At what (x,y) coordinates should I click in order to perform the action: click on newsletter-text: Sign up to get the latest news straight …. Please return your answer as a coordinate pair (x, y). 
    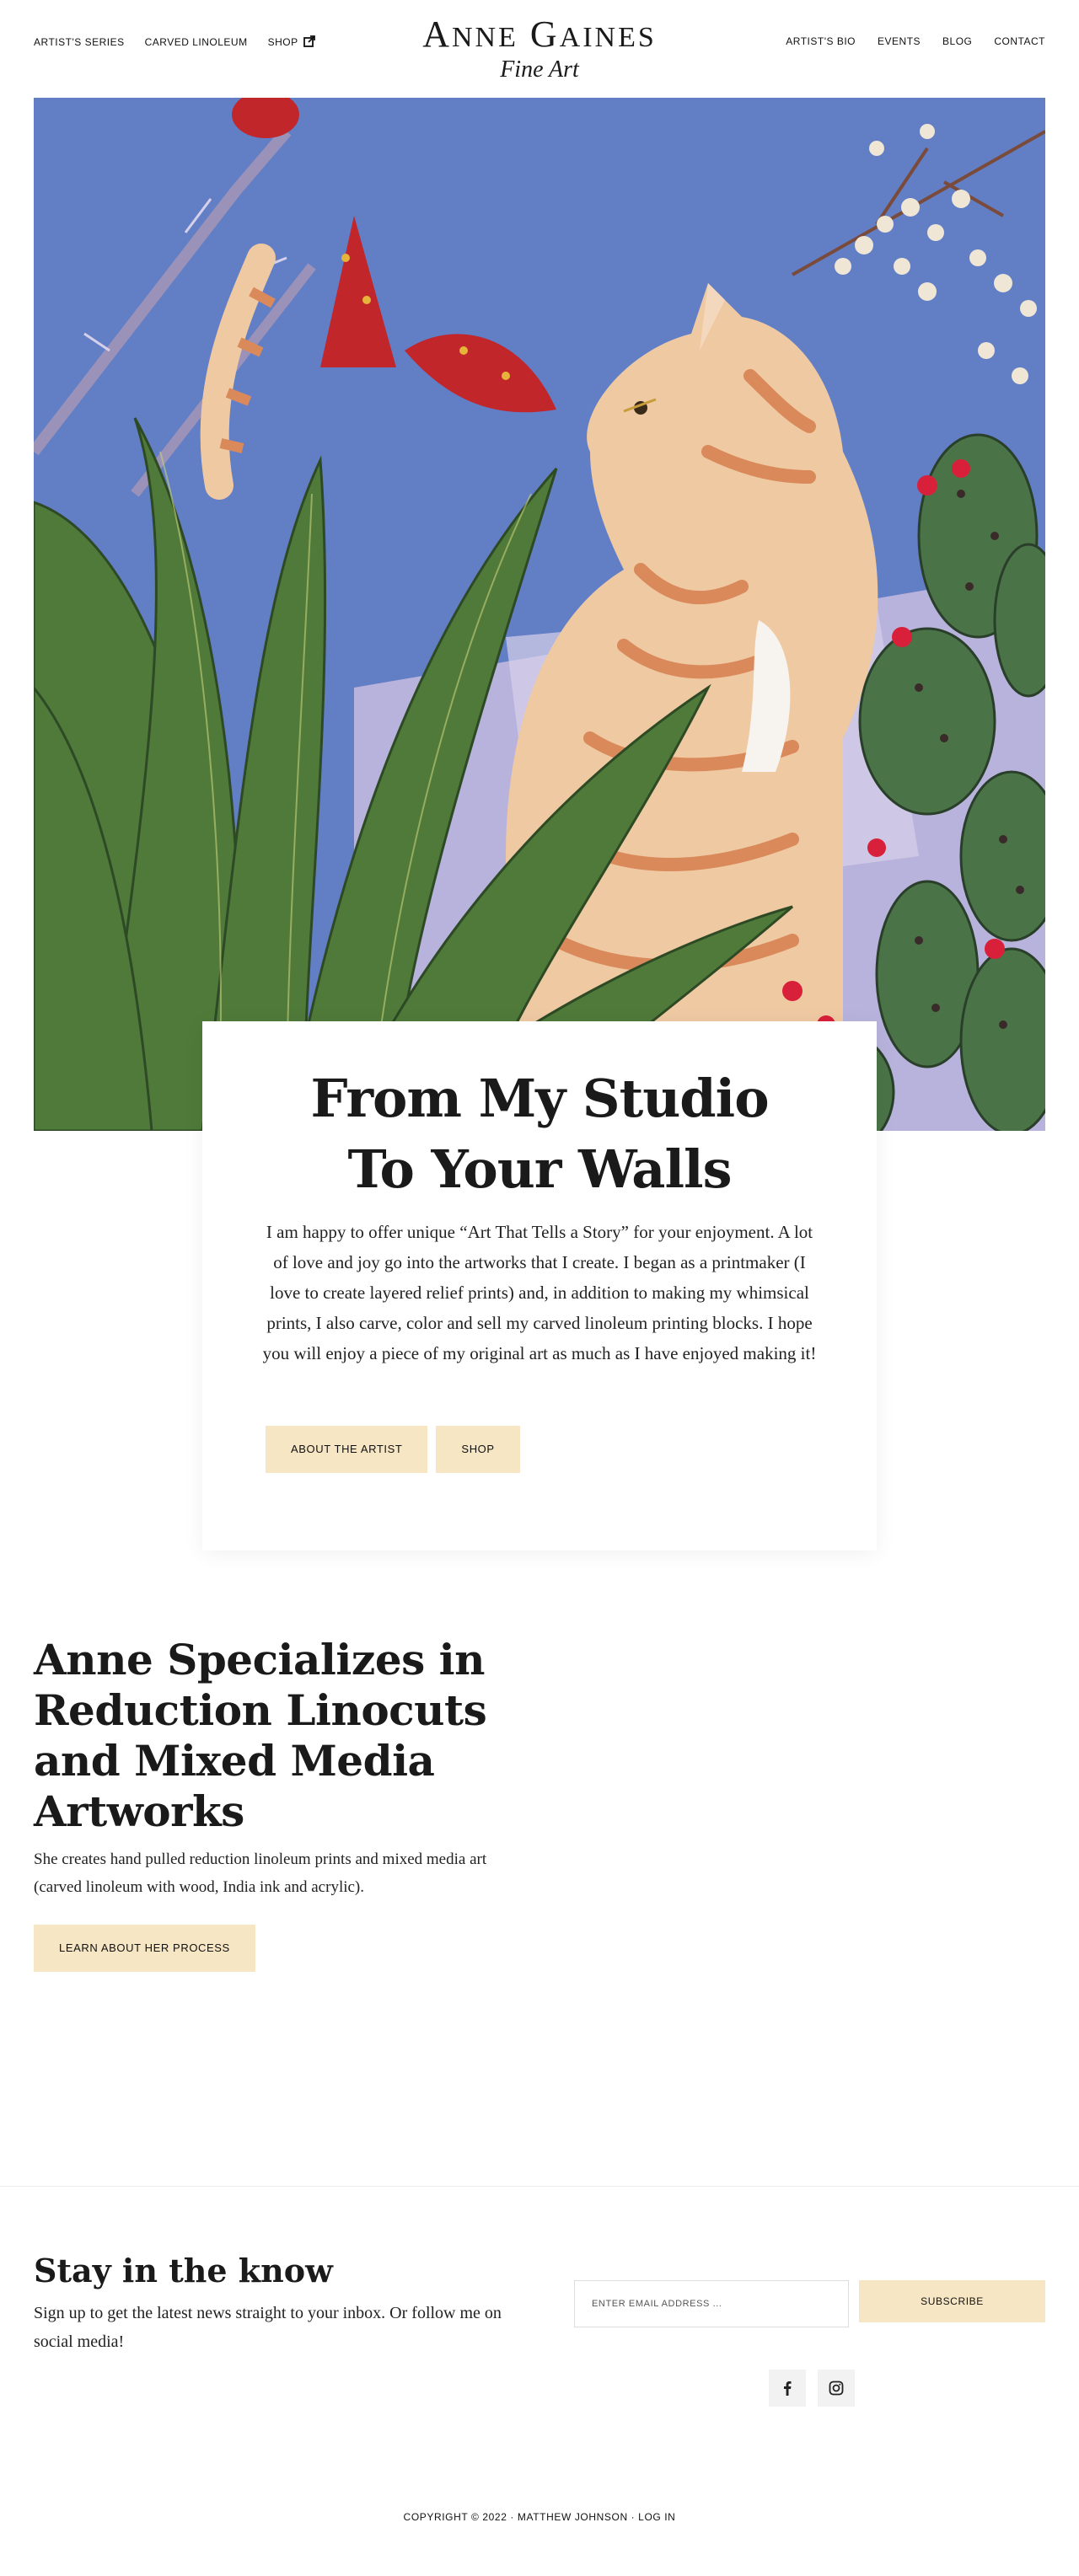
    Looking at the image, I should click on (268, 2327).